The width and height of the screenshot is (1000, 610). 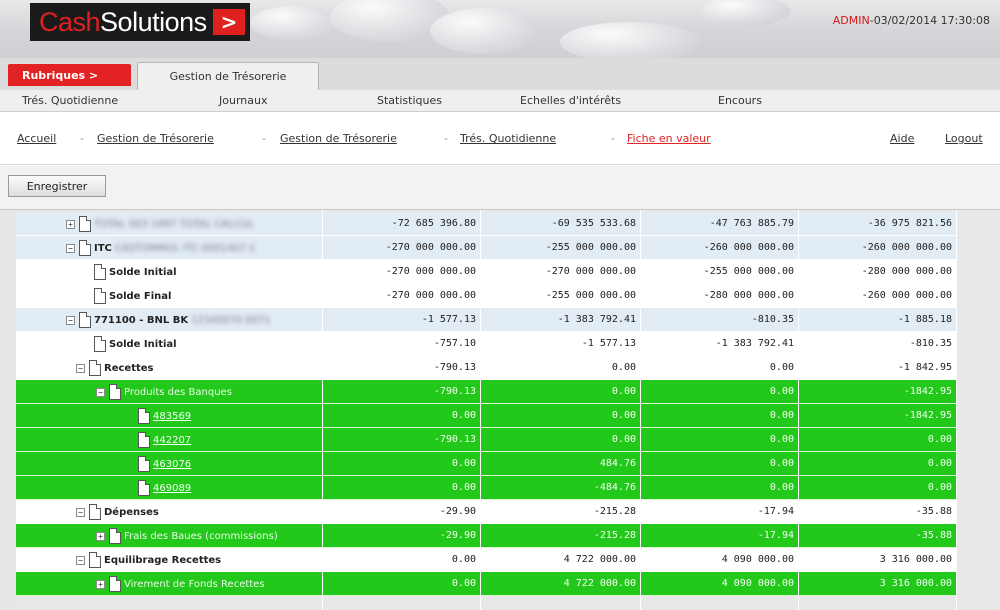 What do you see at coordinates (929, 20) in the screenshot?
I see `session-datetime: -03/02/2014 17:30:08` at bounding box center [929, 20].